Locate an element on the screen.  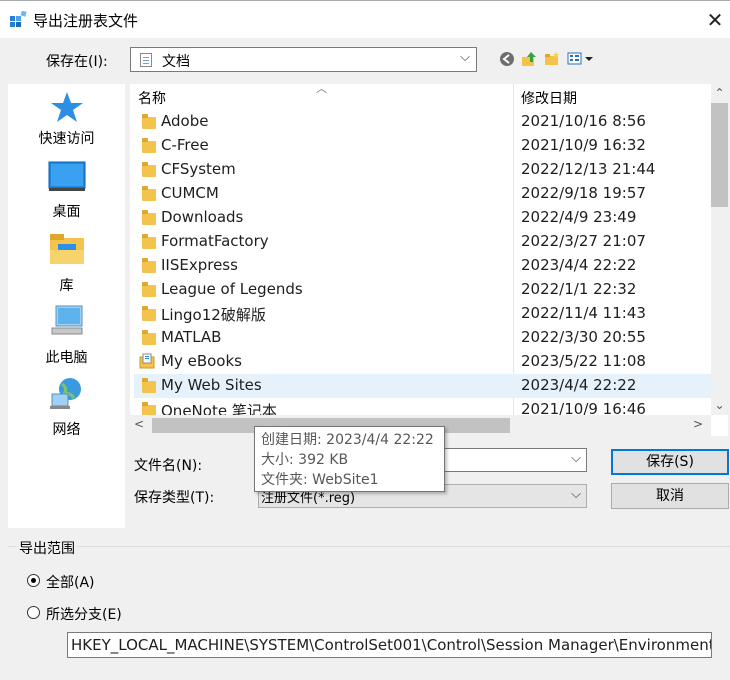
file-row: My Web Sites 2023/4/4 22:22 is located at coordinates (422, 386).